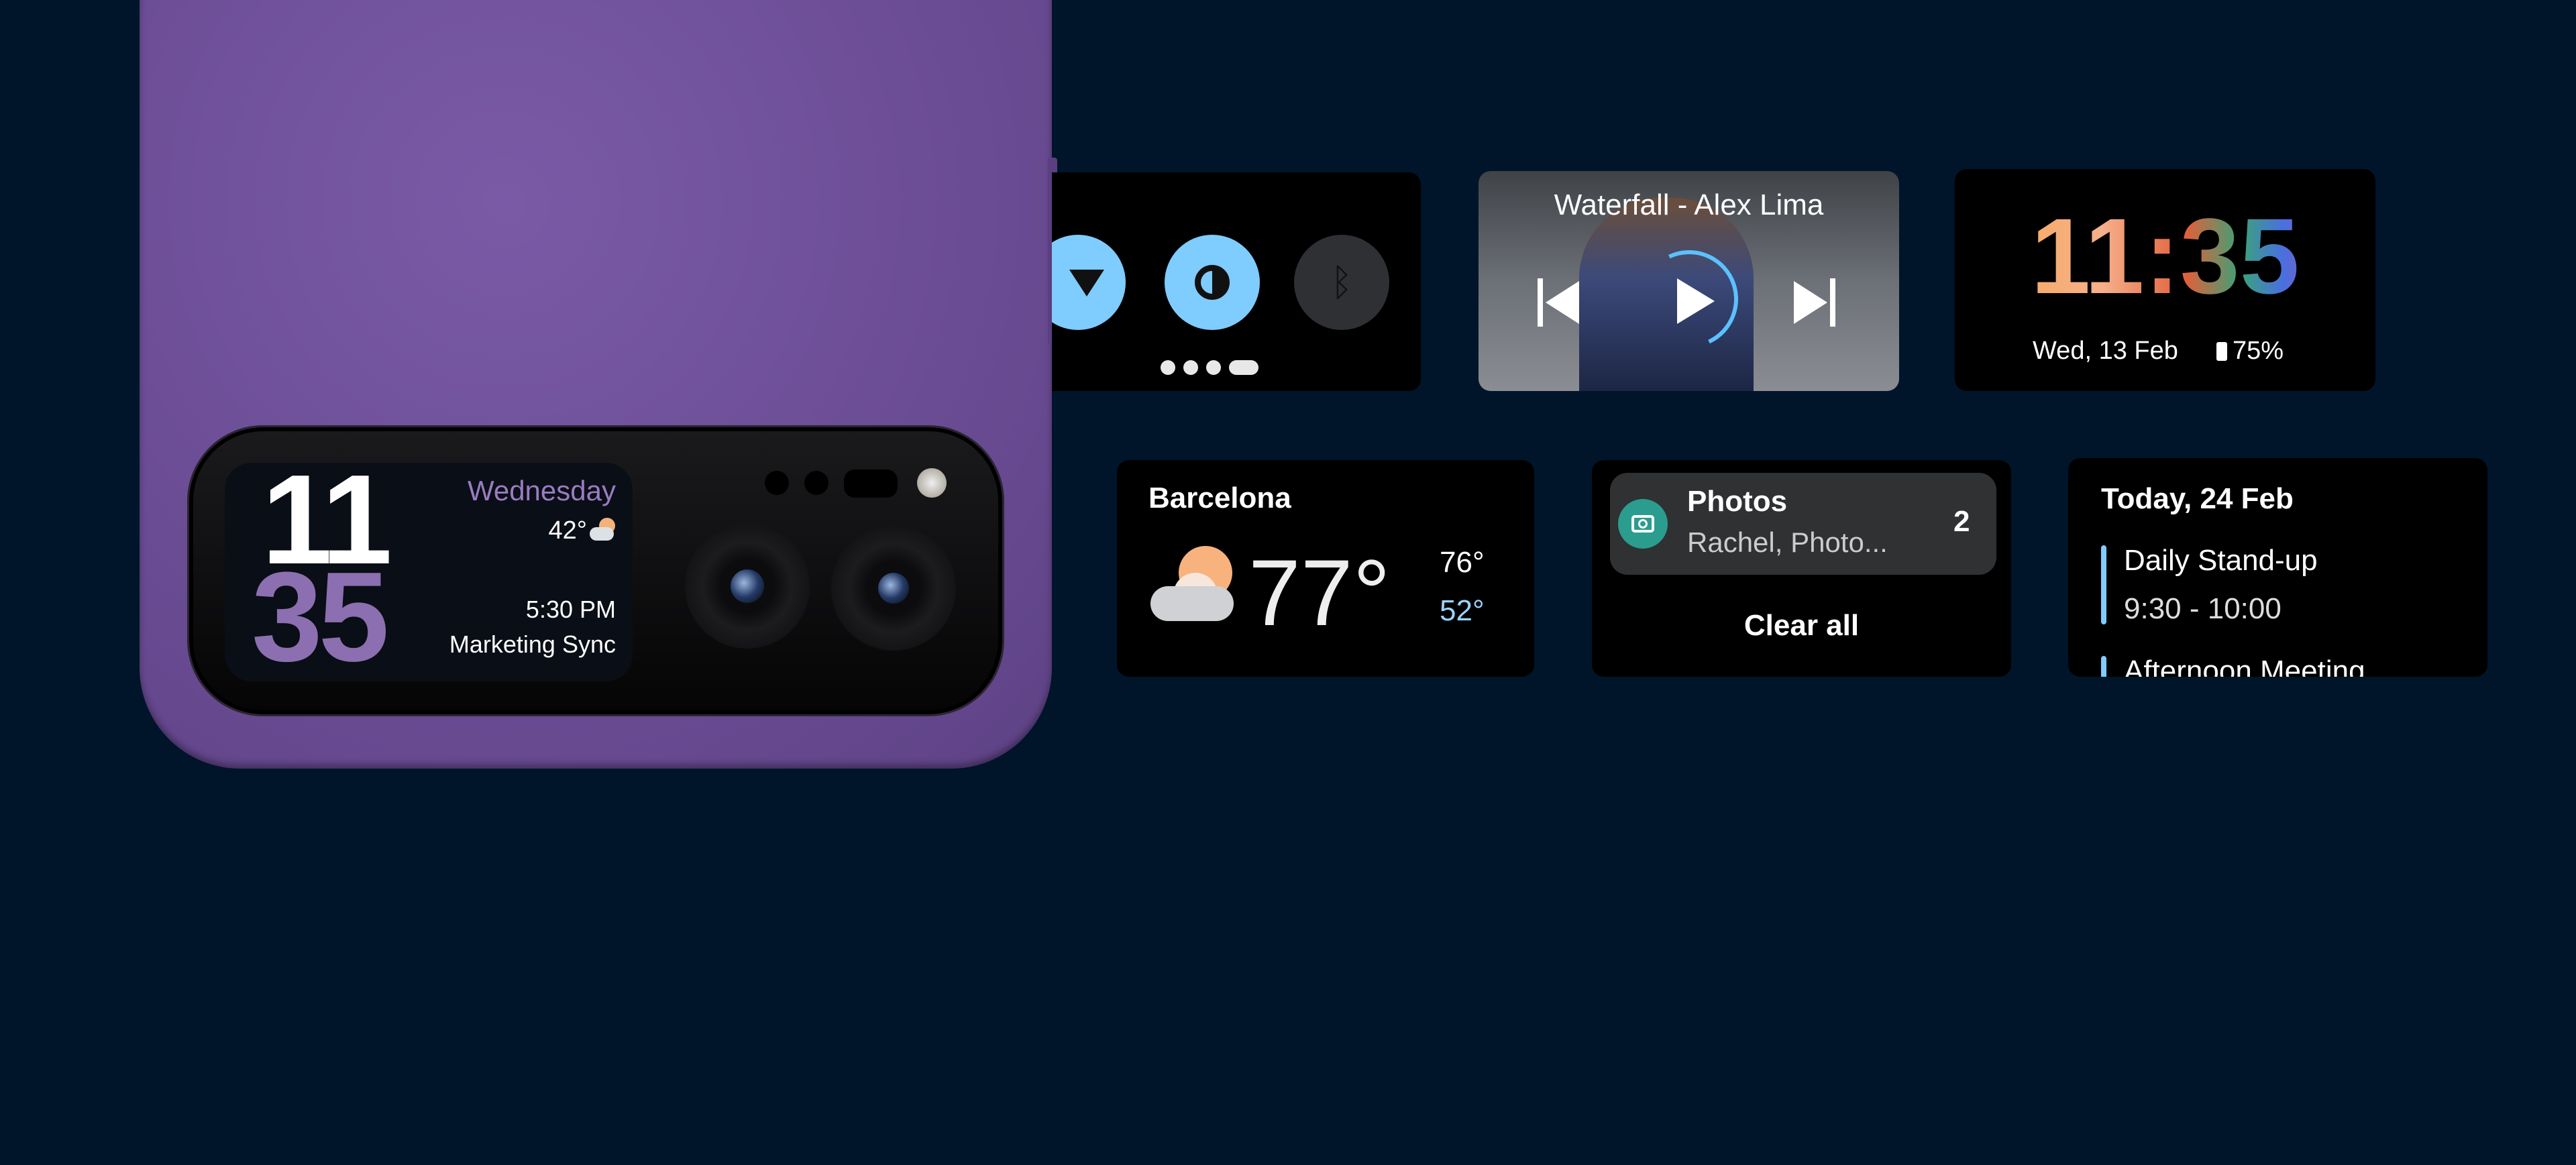 The height and width of the screenshot is (1165, 2576). I want to click on clear-all-button: Clear all, so click(1801, 626).